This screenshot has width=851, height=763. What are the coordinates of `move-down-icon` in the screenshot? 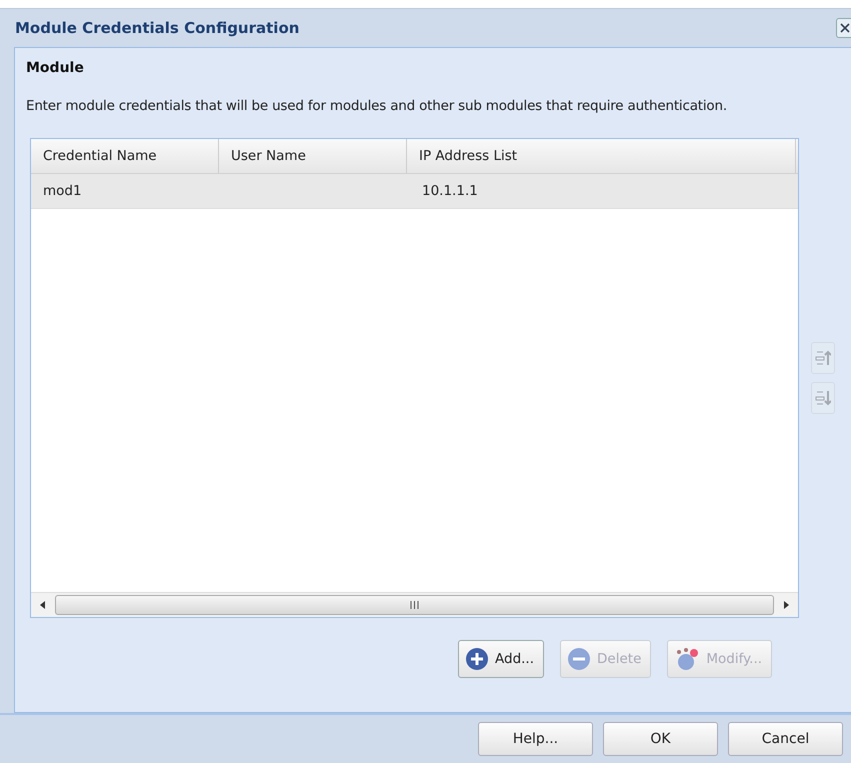 It's located at (823, 398).